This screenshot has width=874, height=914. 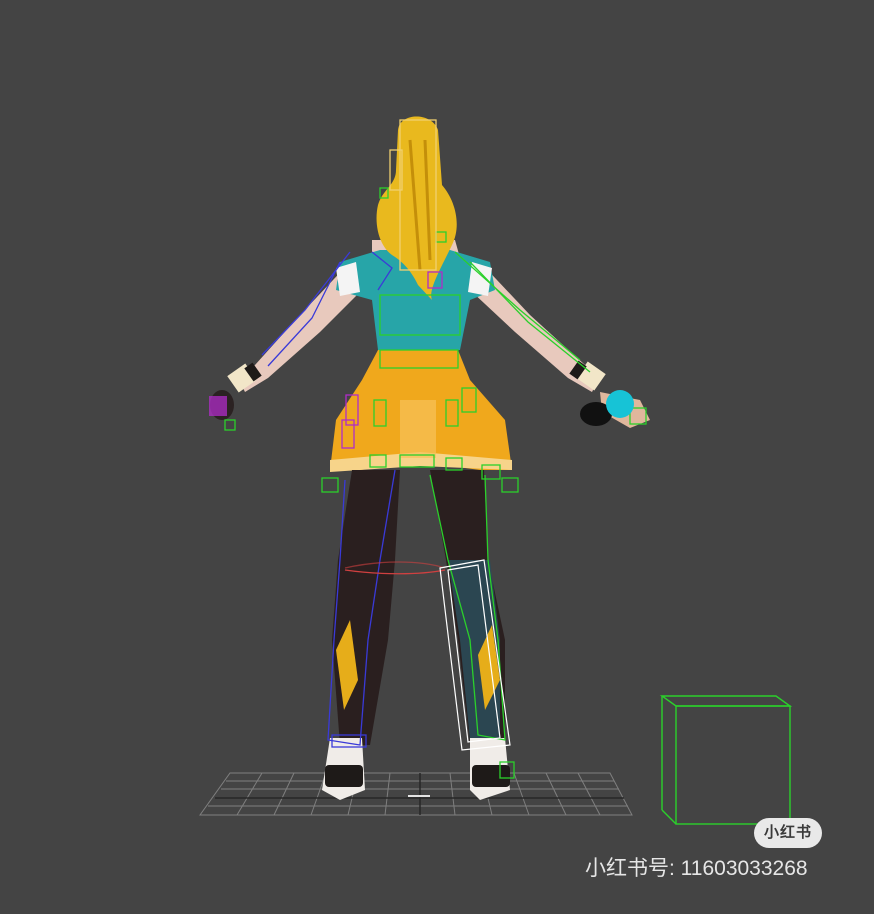 I want to click on helper-cube-icon, so click(x=726, y=760).